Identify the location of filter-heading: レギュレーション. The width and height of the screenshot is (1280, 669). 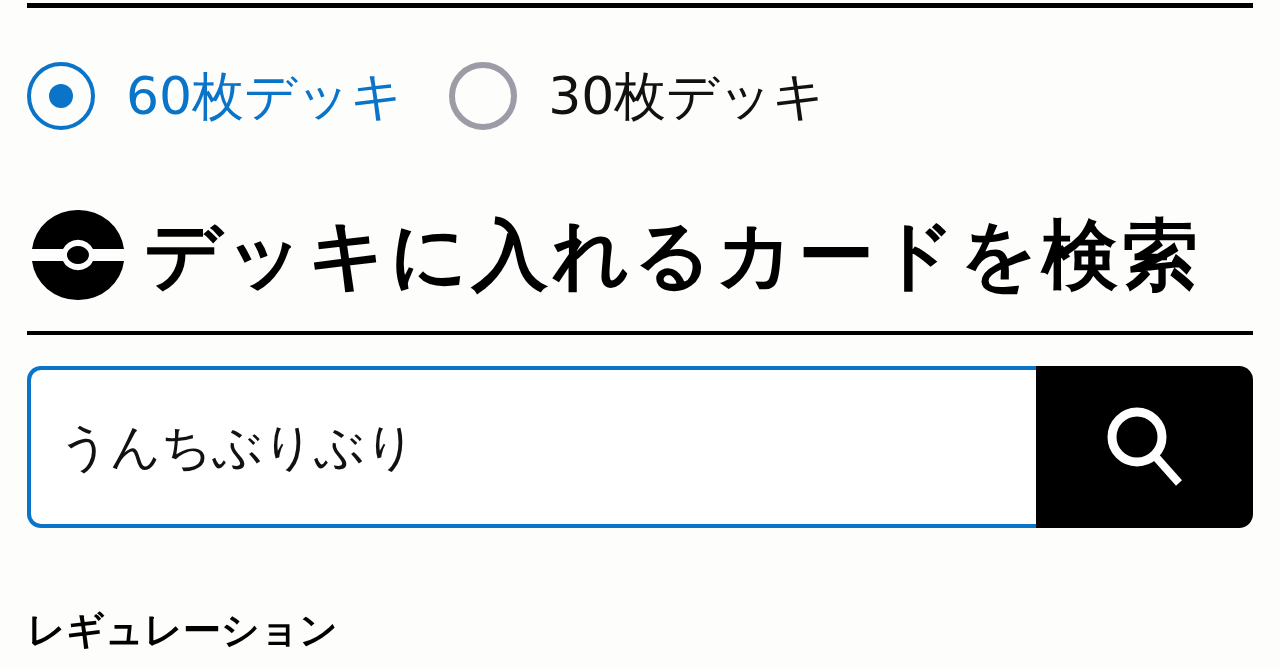
(182, 630).